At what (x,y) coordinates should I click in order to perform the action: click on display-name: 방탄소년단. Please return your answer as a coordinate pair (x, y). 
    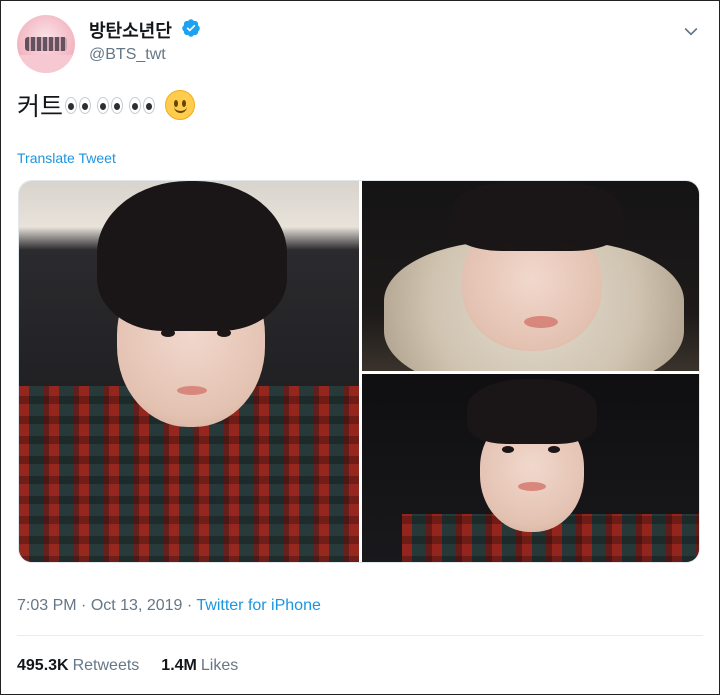
    Looking at the image, I should click on (130, 30).